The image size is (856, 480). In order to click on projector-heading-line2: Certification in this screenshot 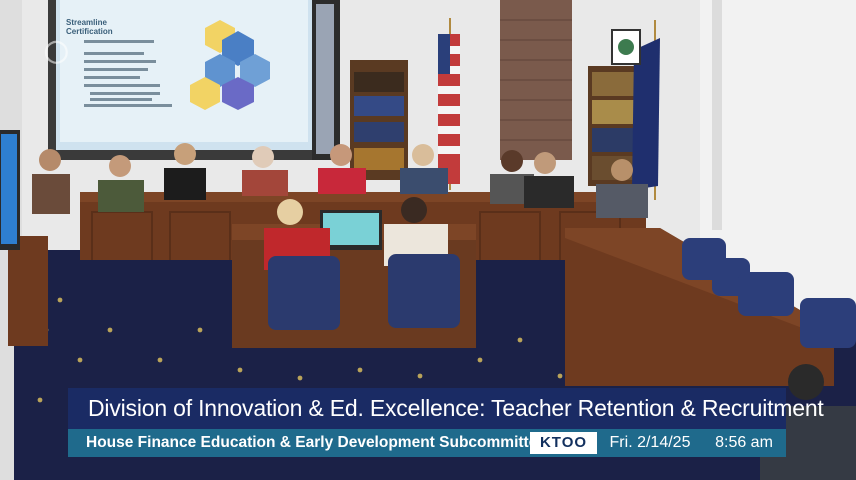, I will do `click(89, 31)`.